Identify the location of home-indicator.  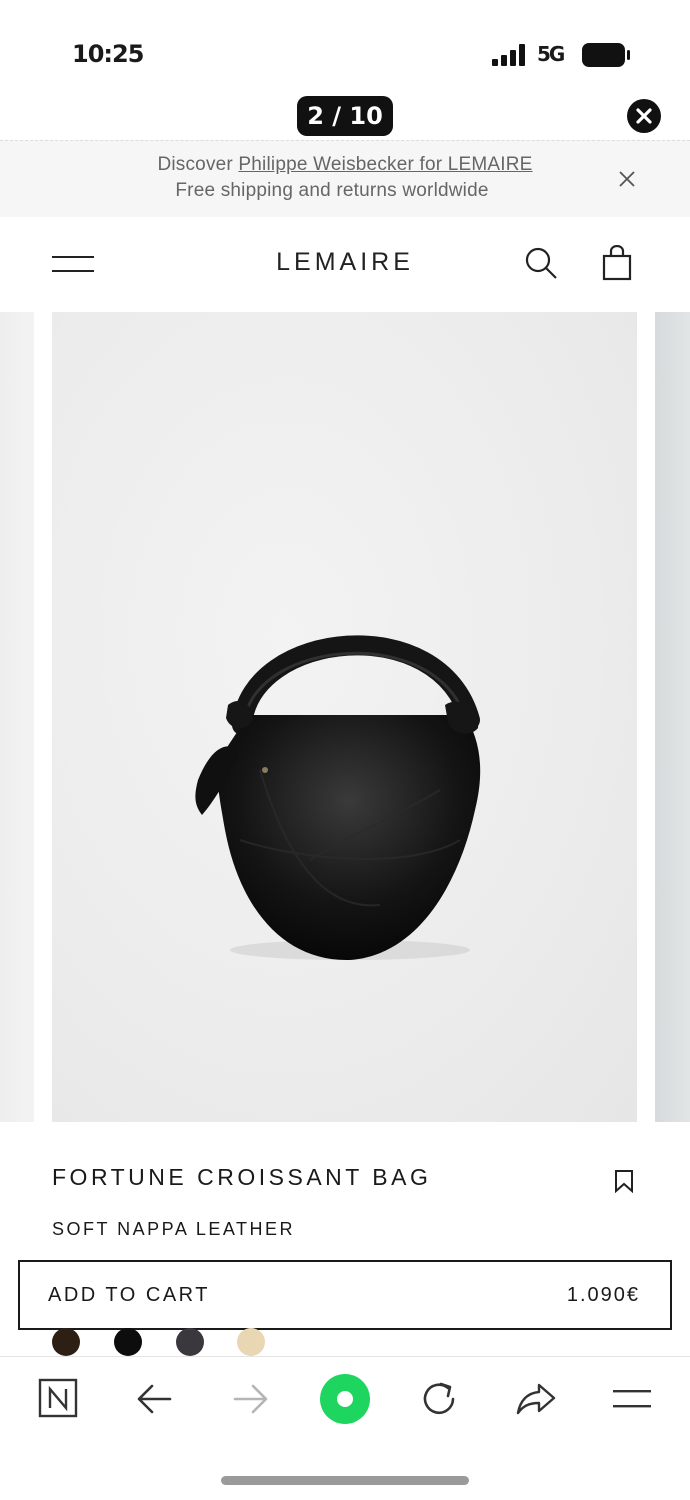
(345, 1480).